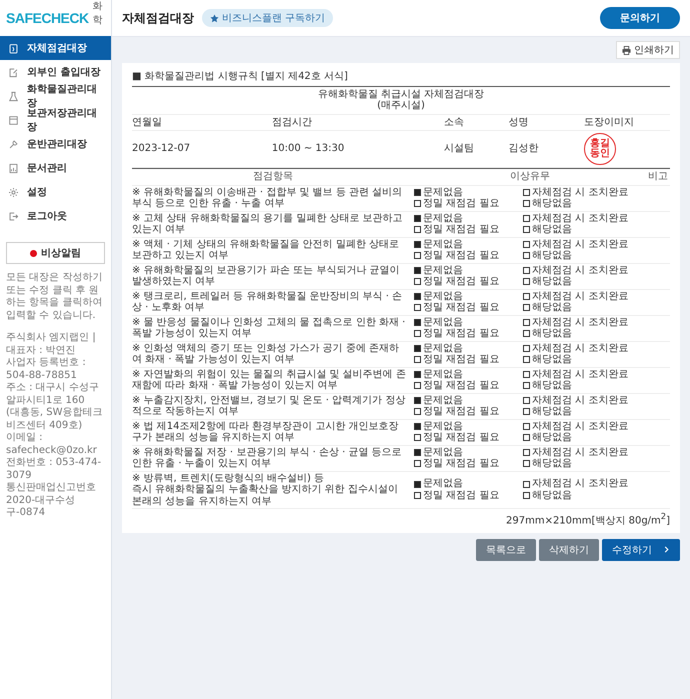 Image resolution: width=690 pixels, height=699 pixels. Describe the element at coordinates (55, 120) in the screenshot. I see `sidebar-item: 보관저장관리대장` at that location.